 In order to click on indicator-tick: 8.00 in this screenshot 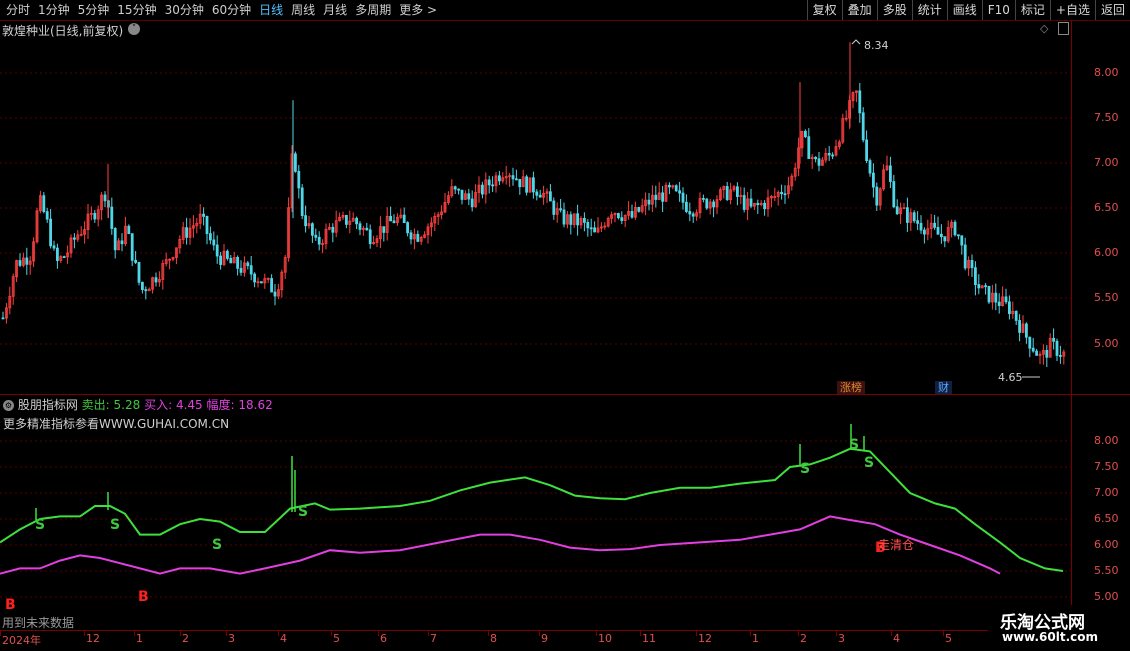, I will do `click(1106, 440)`.